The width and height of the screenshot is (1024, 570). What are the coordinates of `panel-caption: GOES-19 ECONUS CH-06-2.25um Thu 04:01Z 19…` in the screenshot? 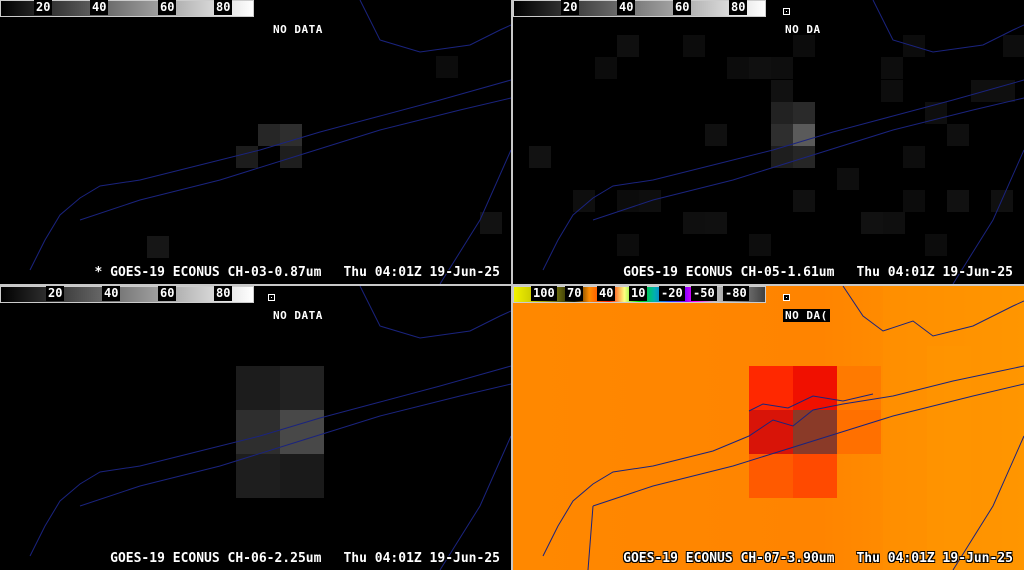 It's located at (305, 558).